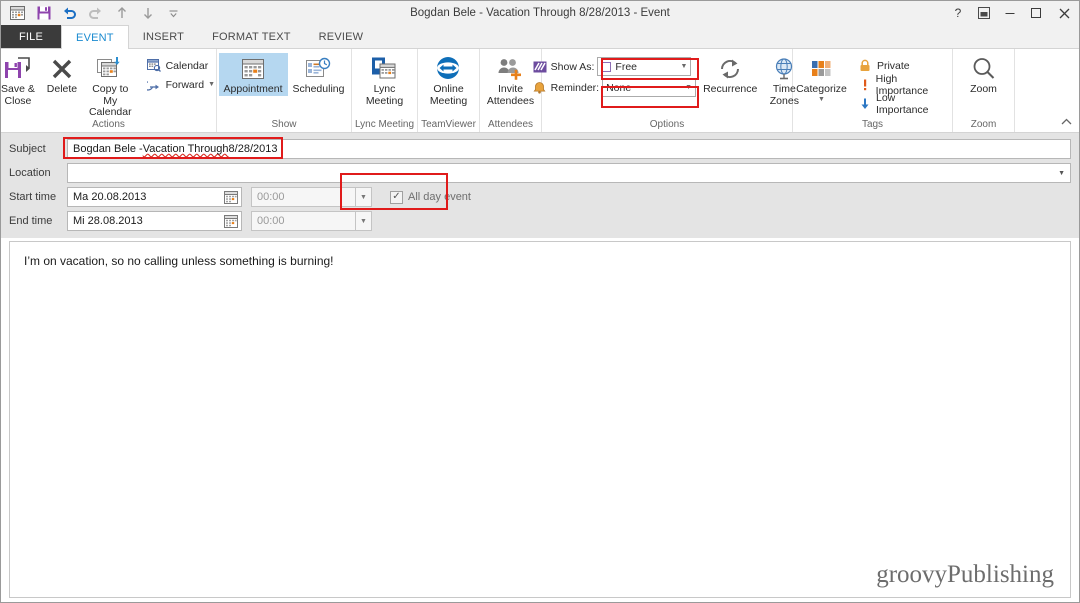 This screenshot has height=603, width=1080. I want to click on scheduling-button: Scheduling, so click(319, 74).